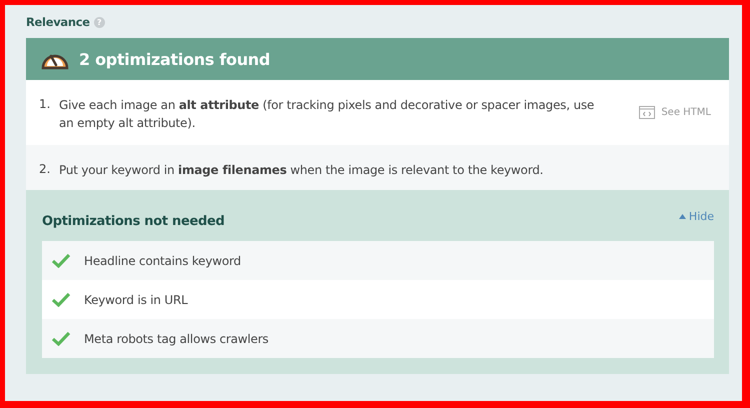 The width and height of the screenshot is (750, 408). What do you see at coordinates (696, 216) in the screenshot?
I see `hide-toggle: Hide` at bounding box center [696, 216].